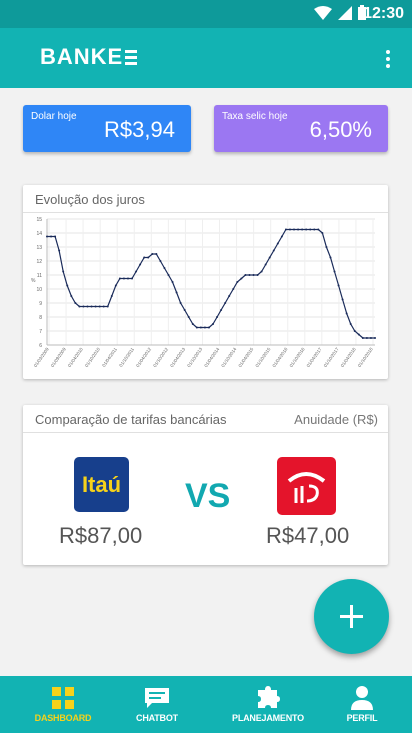 This screenshot has height=733, width=412. What do you see at coordinates (331, 357) in the screenshot?
I see `x-tick-label: 01/10/2017` at bounding box center [331, 357].